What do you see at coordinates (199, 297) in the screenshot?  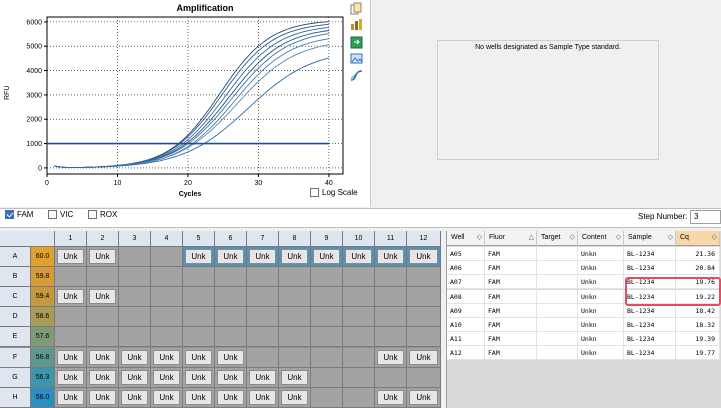 I see `well-C5` at bounding box center [199, 297].